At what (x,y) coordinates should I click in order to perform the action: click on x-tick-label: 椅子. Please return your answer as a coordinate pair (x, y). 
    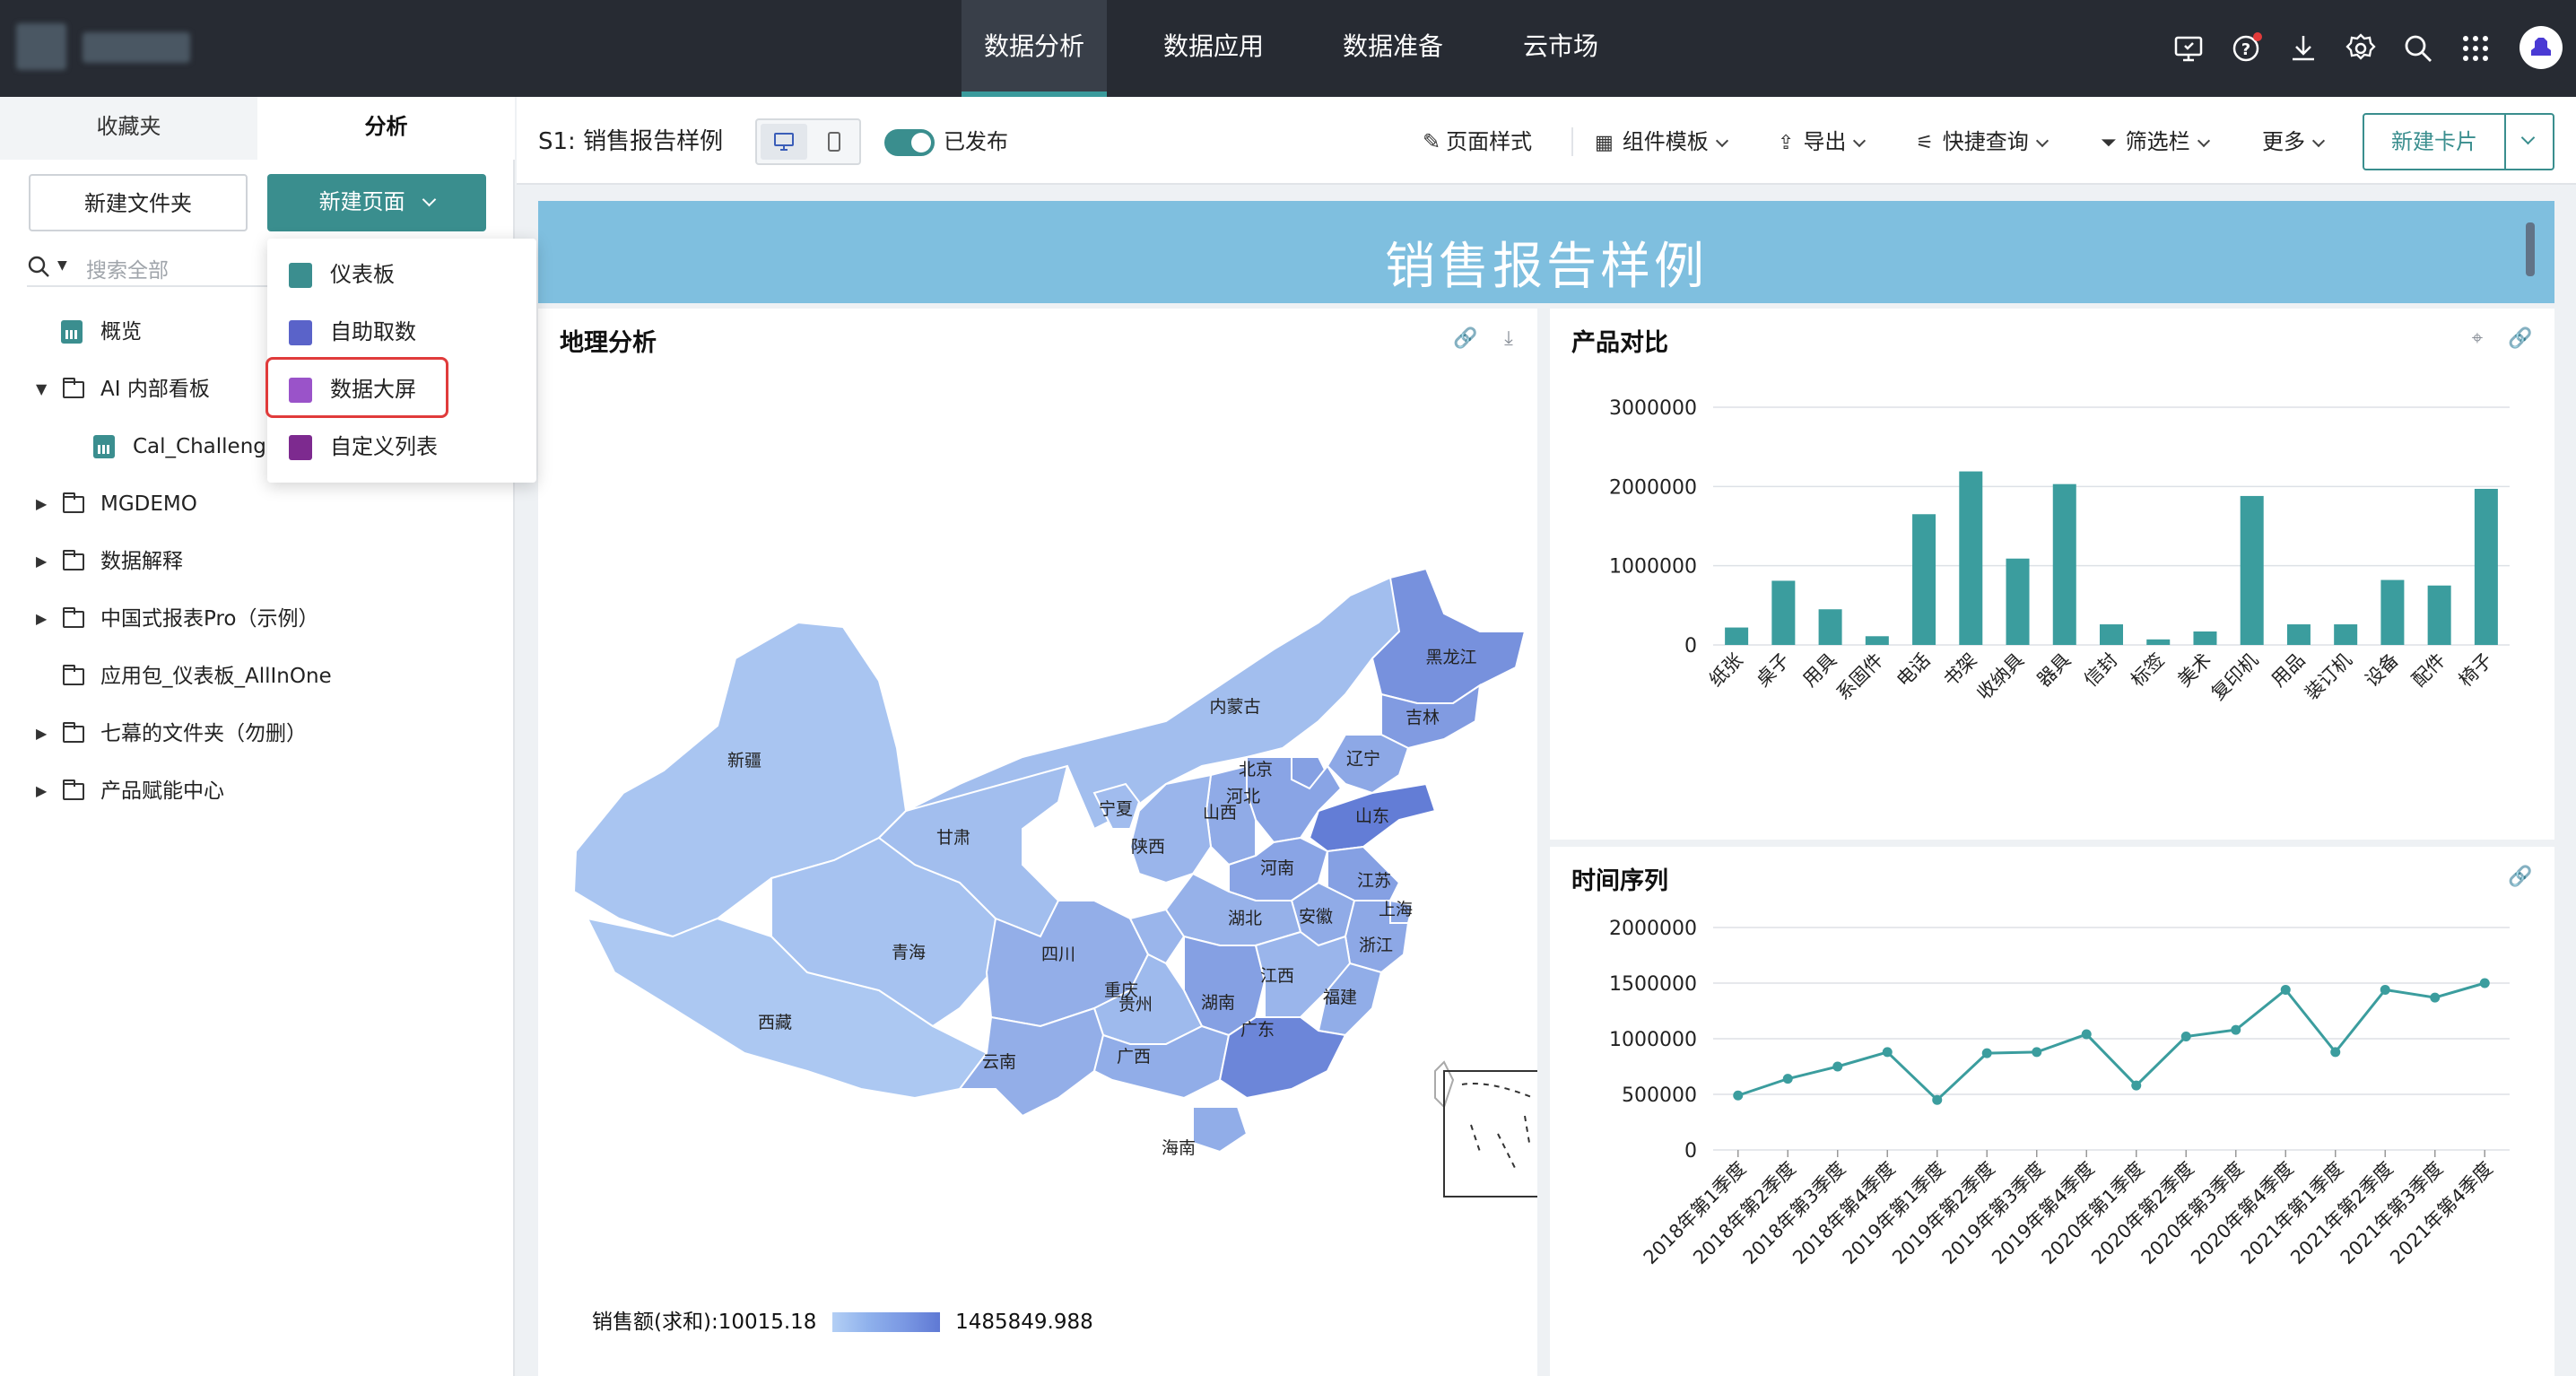
    Looking at the image, I should click on (2476, 670).